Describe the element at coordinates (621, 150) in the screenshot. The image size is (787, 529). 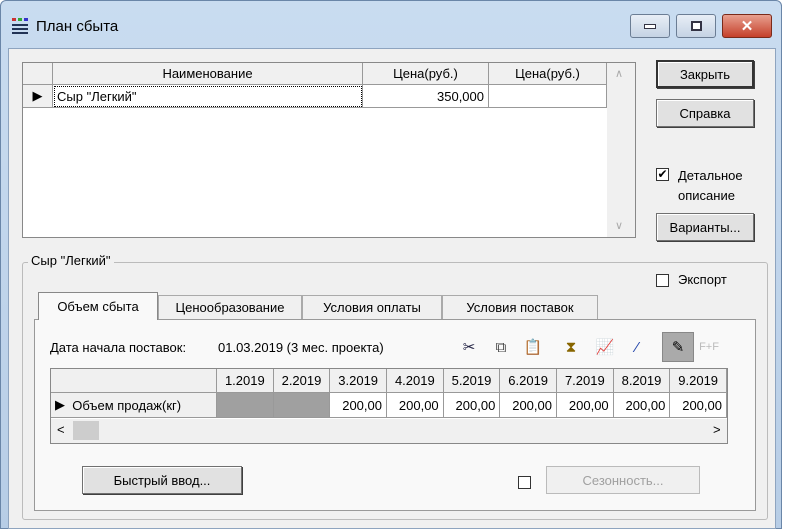
I see `vertical-scrollbar: ∧ ∨` at that location.